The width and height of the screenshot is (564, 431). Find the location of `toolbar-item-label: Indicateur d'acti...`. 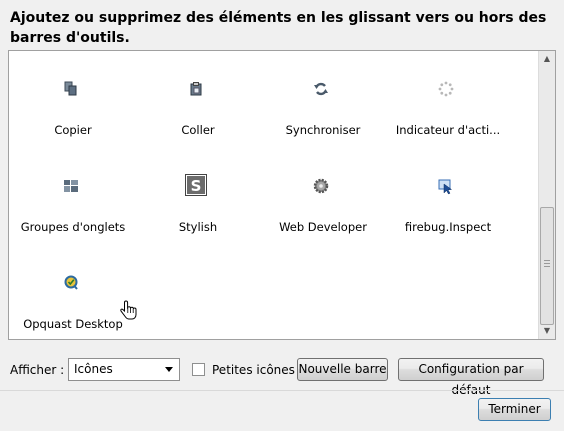

toolbar-item-label: Indicateur d'acti... is located at coordinates (448, 130).